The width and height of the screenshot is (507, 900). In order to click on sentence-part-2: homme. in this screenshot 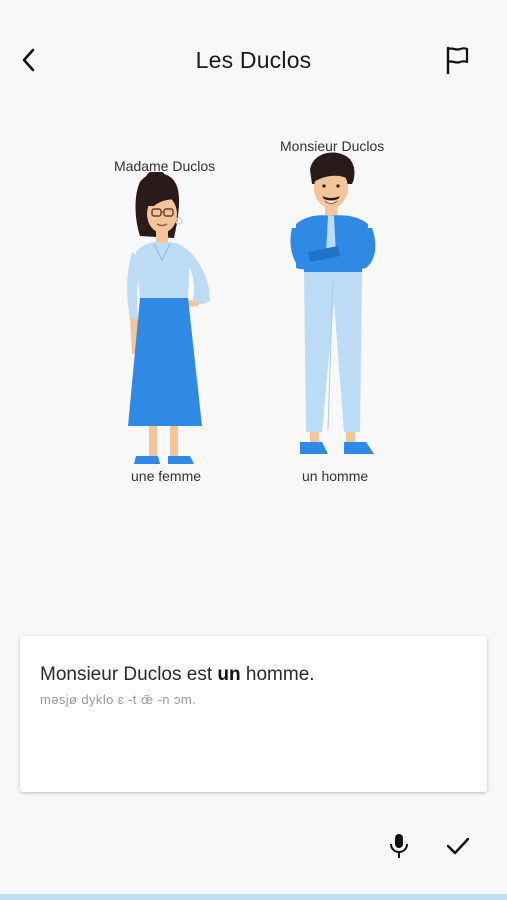, I will do `click(277, 674)`.